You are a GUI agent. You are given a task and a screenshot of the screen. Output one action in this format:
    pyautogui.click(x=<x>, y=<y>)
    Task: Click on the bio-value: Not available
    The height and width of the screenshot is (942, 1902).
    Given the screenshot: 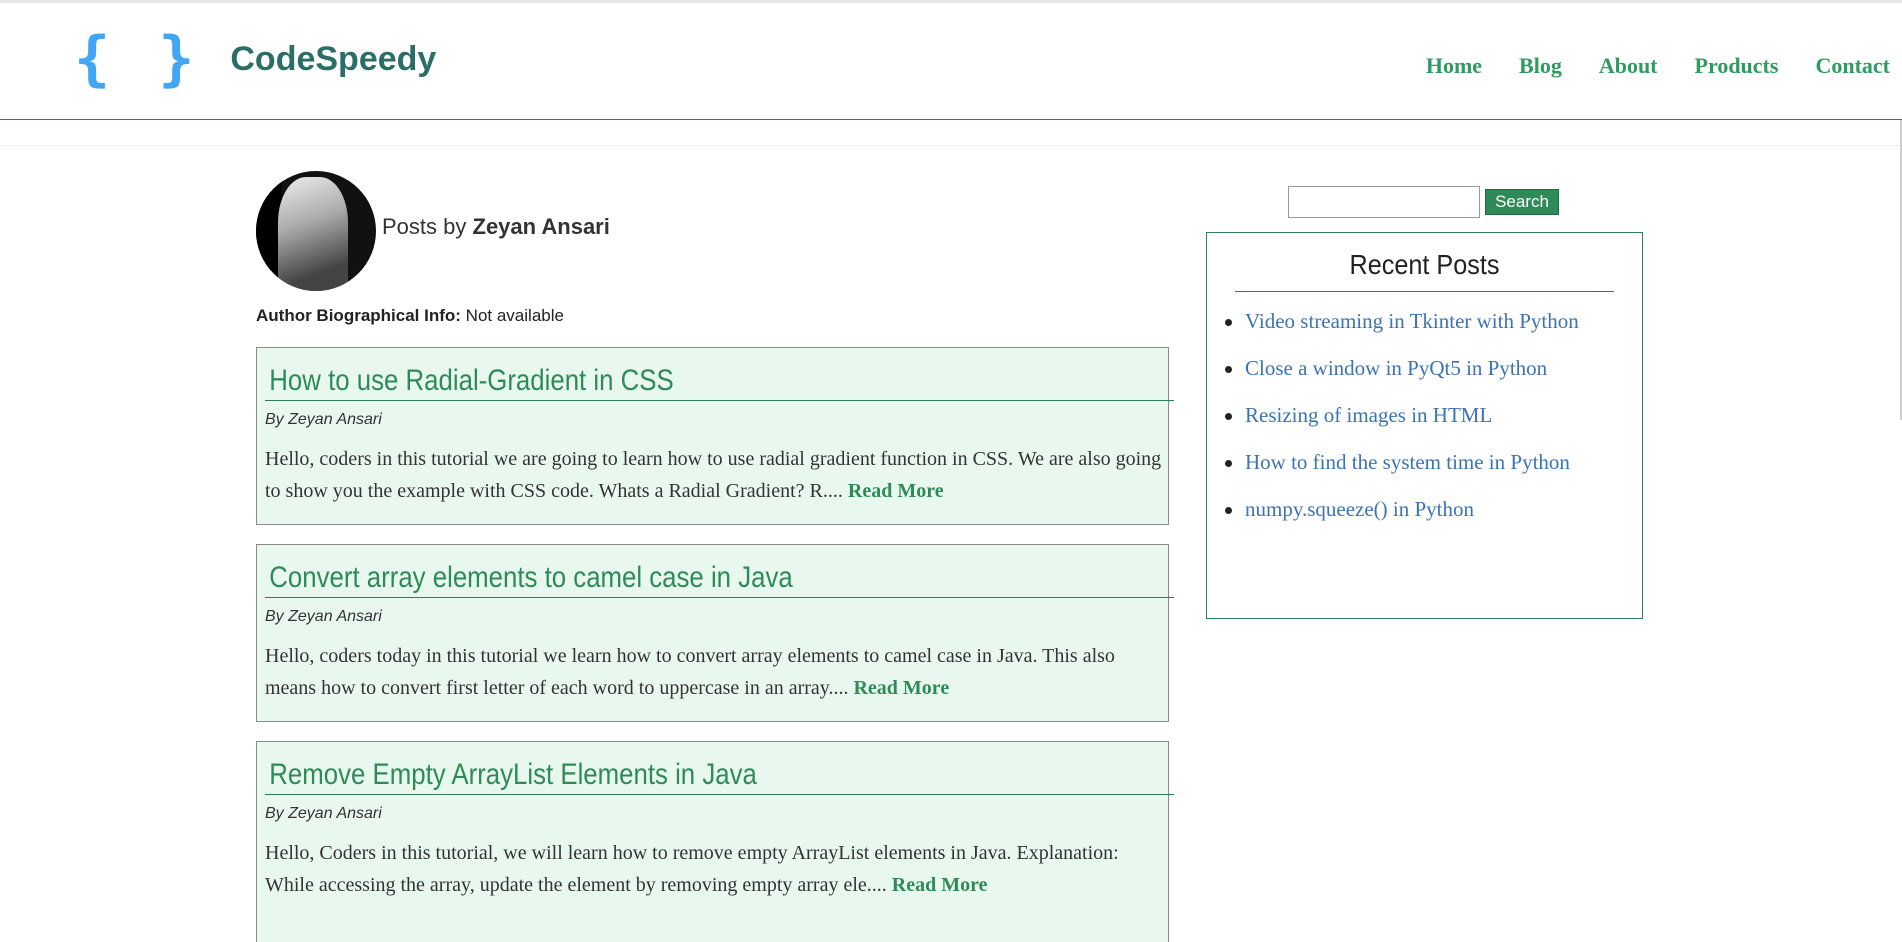 What is the action you would take?
    pyautogui.click(x=514, y=315)
    